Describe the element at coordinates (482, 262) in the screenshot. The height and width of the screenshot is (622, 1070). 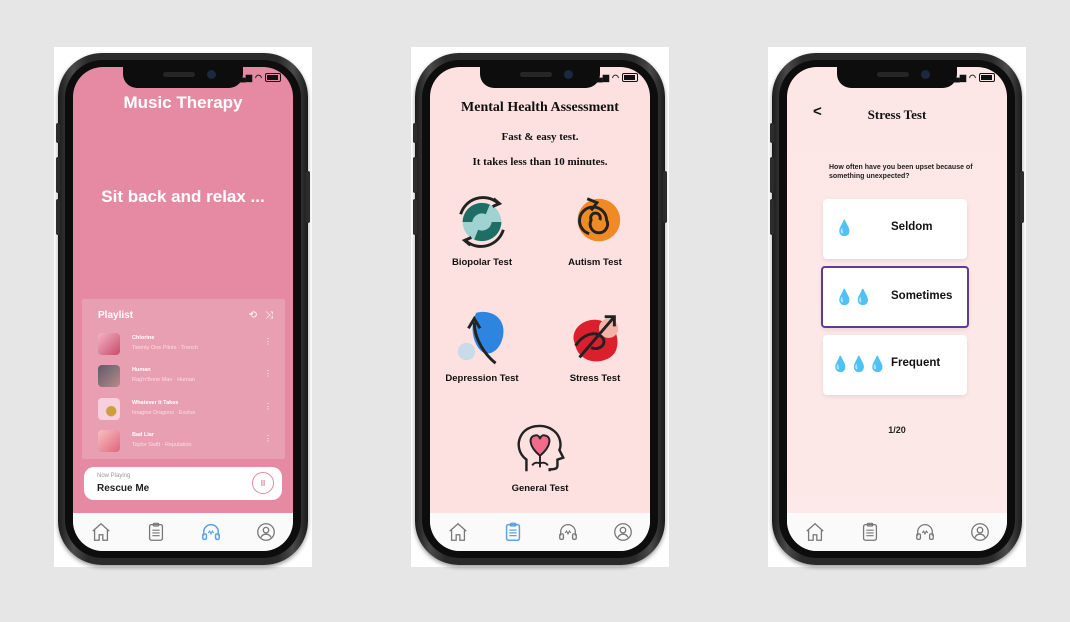
I see `test-label: Biopolar Test` at that location.